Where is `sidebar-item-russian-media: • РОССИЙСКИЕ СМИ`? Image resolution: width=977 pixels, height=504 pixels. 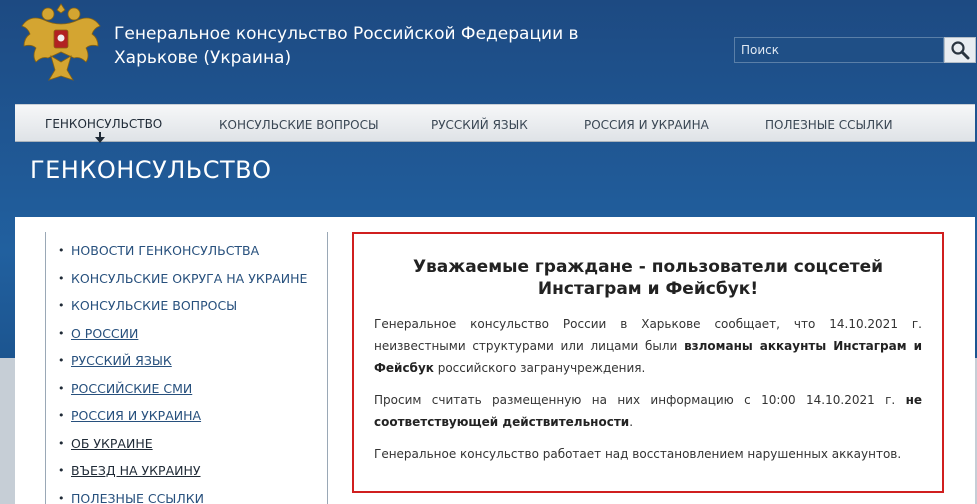 sidebar-item-russian-media: • РОССИЙСКИЕ СМИ is located at coordinates (186, 389).